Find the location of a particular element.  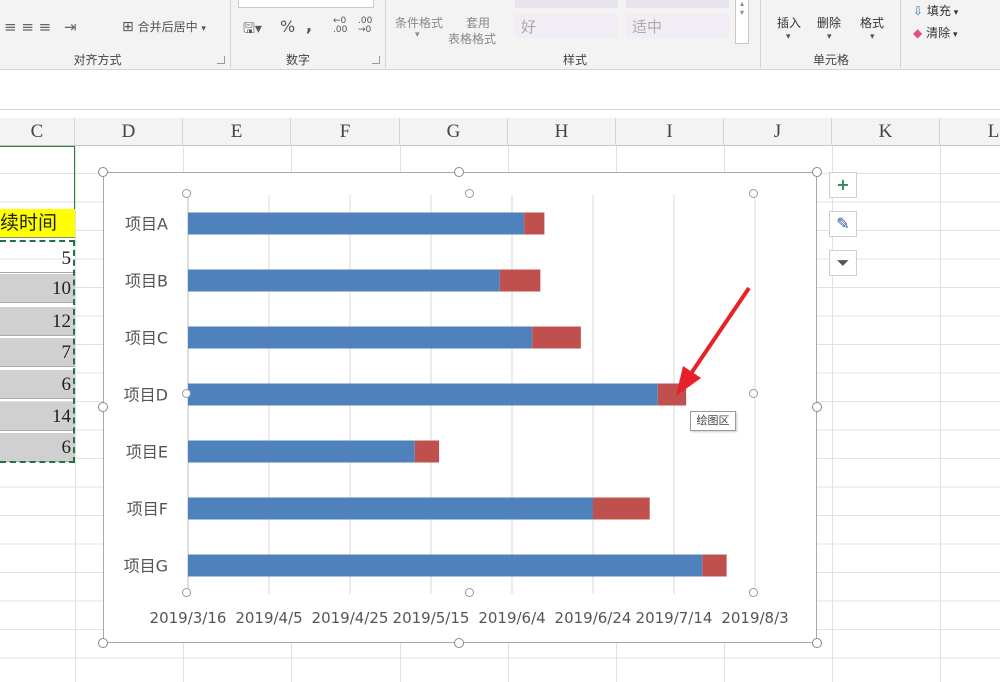

plot-area-tooltip: 绘图区 is located at coordinates (713, 421).